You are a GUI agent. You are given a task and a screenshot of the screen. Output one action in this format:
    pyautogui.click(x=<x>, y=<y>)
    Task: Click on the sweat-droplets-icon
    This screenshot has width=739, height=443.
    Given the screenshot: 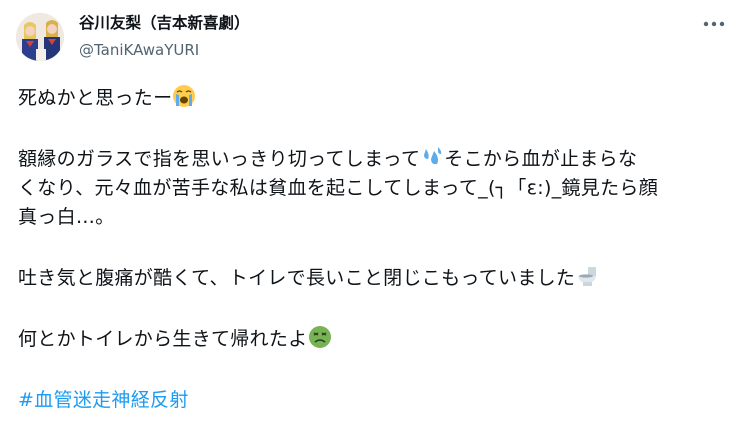 What is the action you would take?
    pyautogui.click(x=433, y=156)
    